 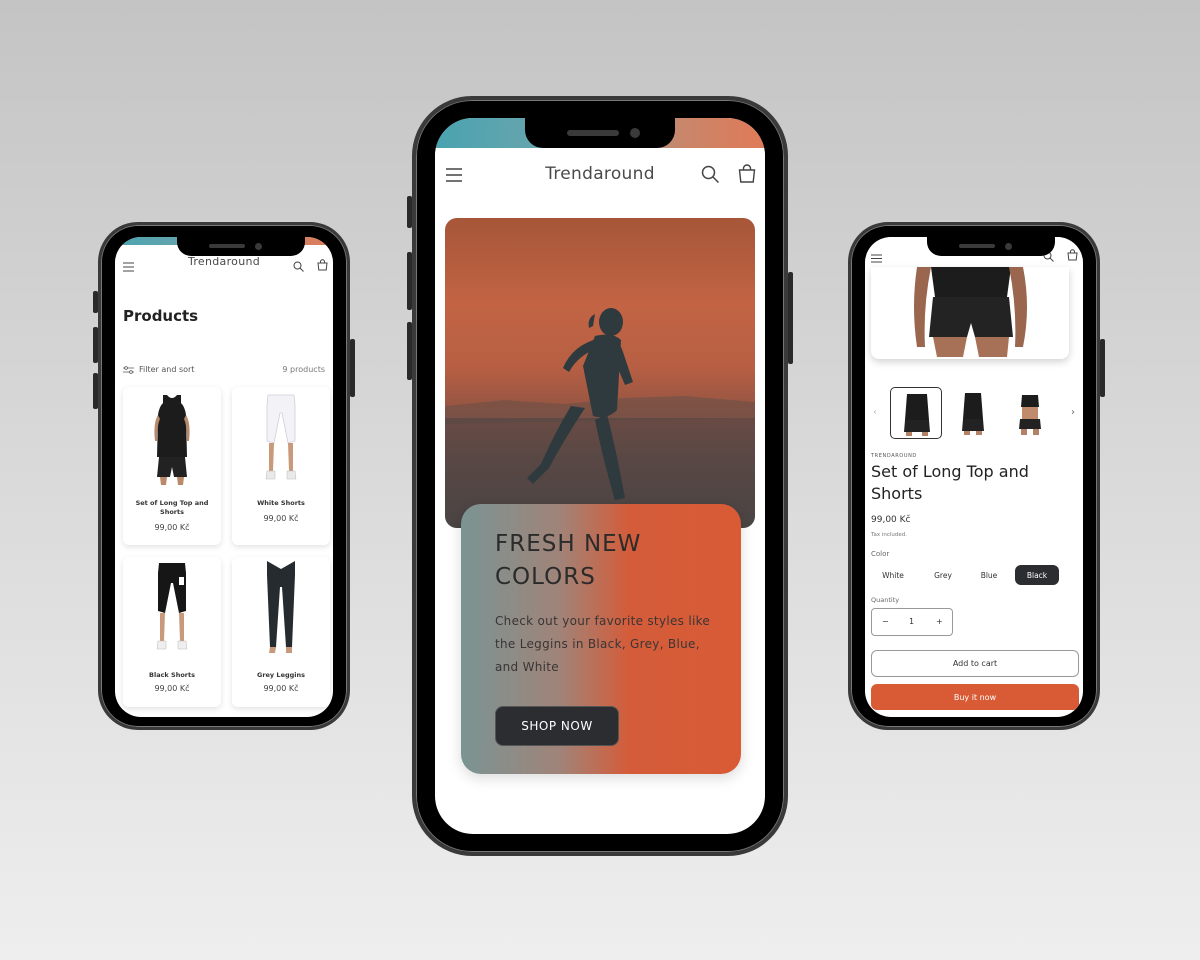 I want to click on product-card-set: Set of Long Top and Shorts 99,00 Kč, so click(x=172, y=466).